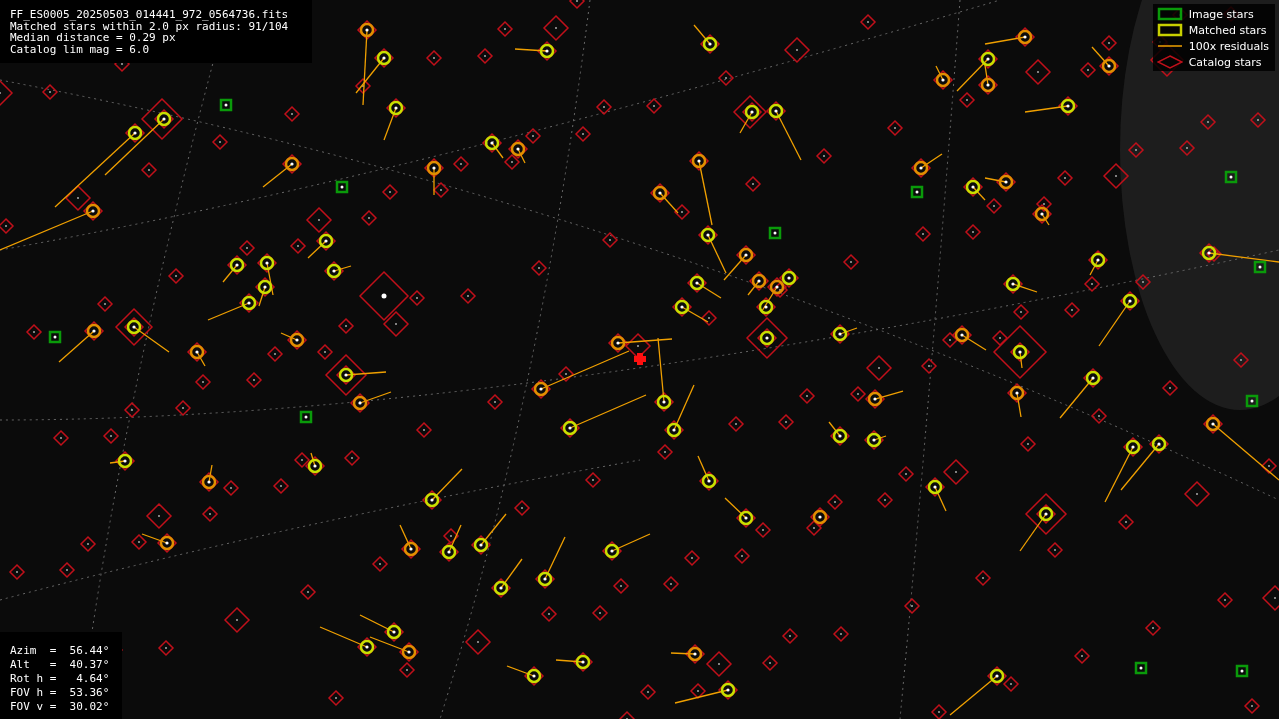 The height and width of the screenshot is (719, 1279). Describe the element at coordinates (150, 26) in the screenshot. I see `info-text: Matched stars within 2.0 px radius: 91/104` at that location.